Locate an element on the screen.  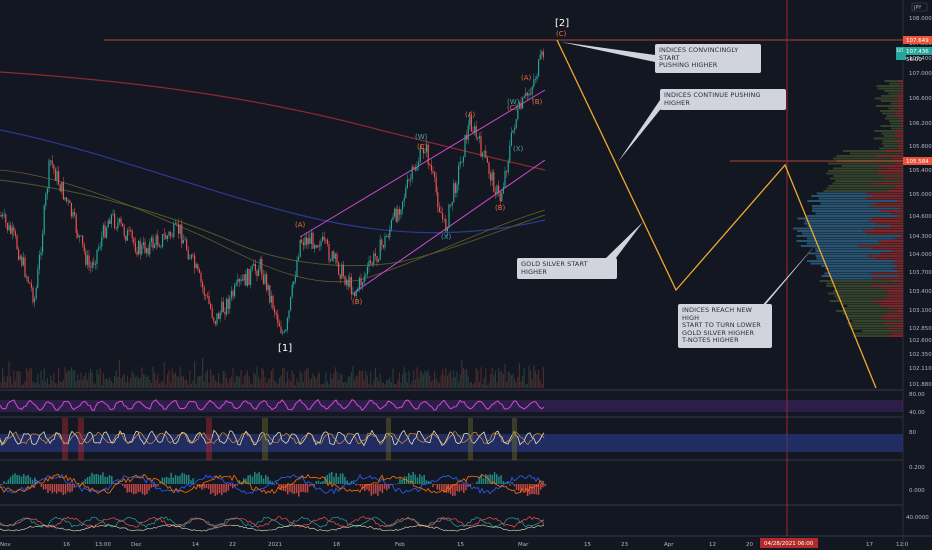
wave-label-b3: (B) is located at coordinates (537, 102).